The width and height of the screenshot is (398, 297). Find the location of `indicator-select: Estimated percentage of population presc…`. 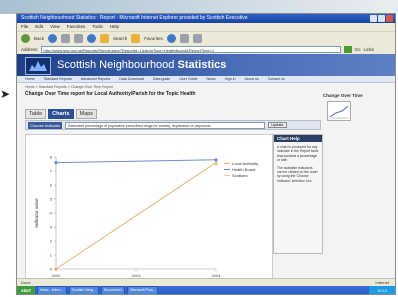

indicator-select: Estimated percentage of population presc… is located at coordinates (165, 125).